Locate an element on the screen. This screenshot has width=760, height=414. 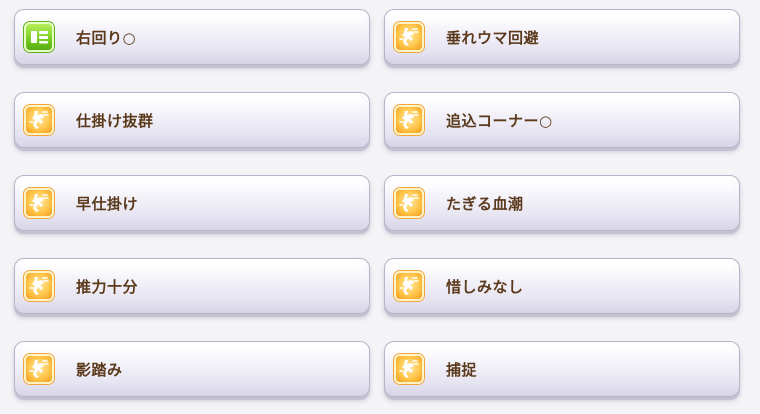
skill-card-right-turn: 右回り○ is located at coordinates (192, 37).